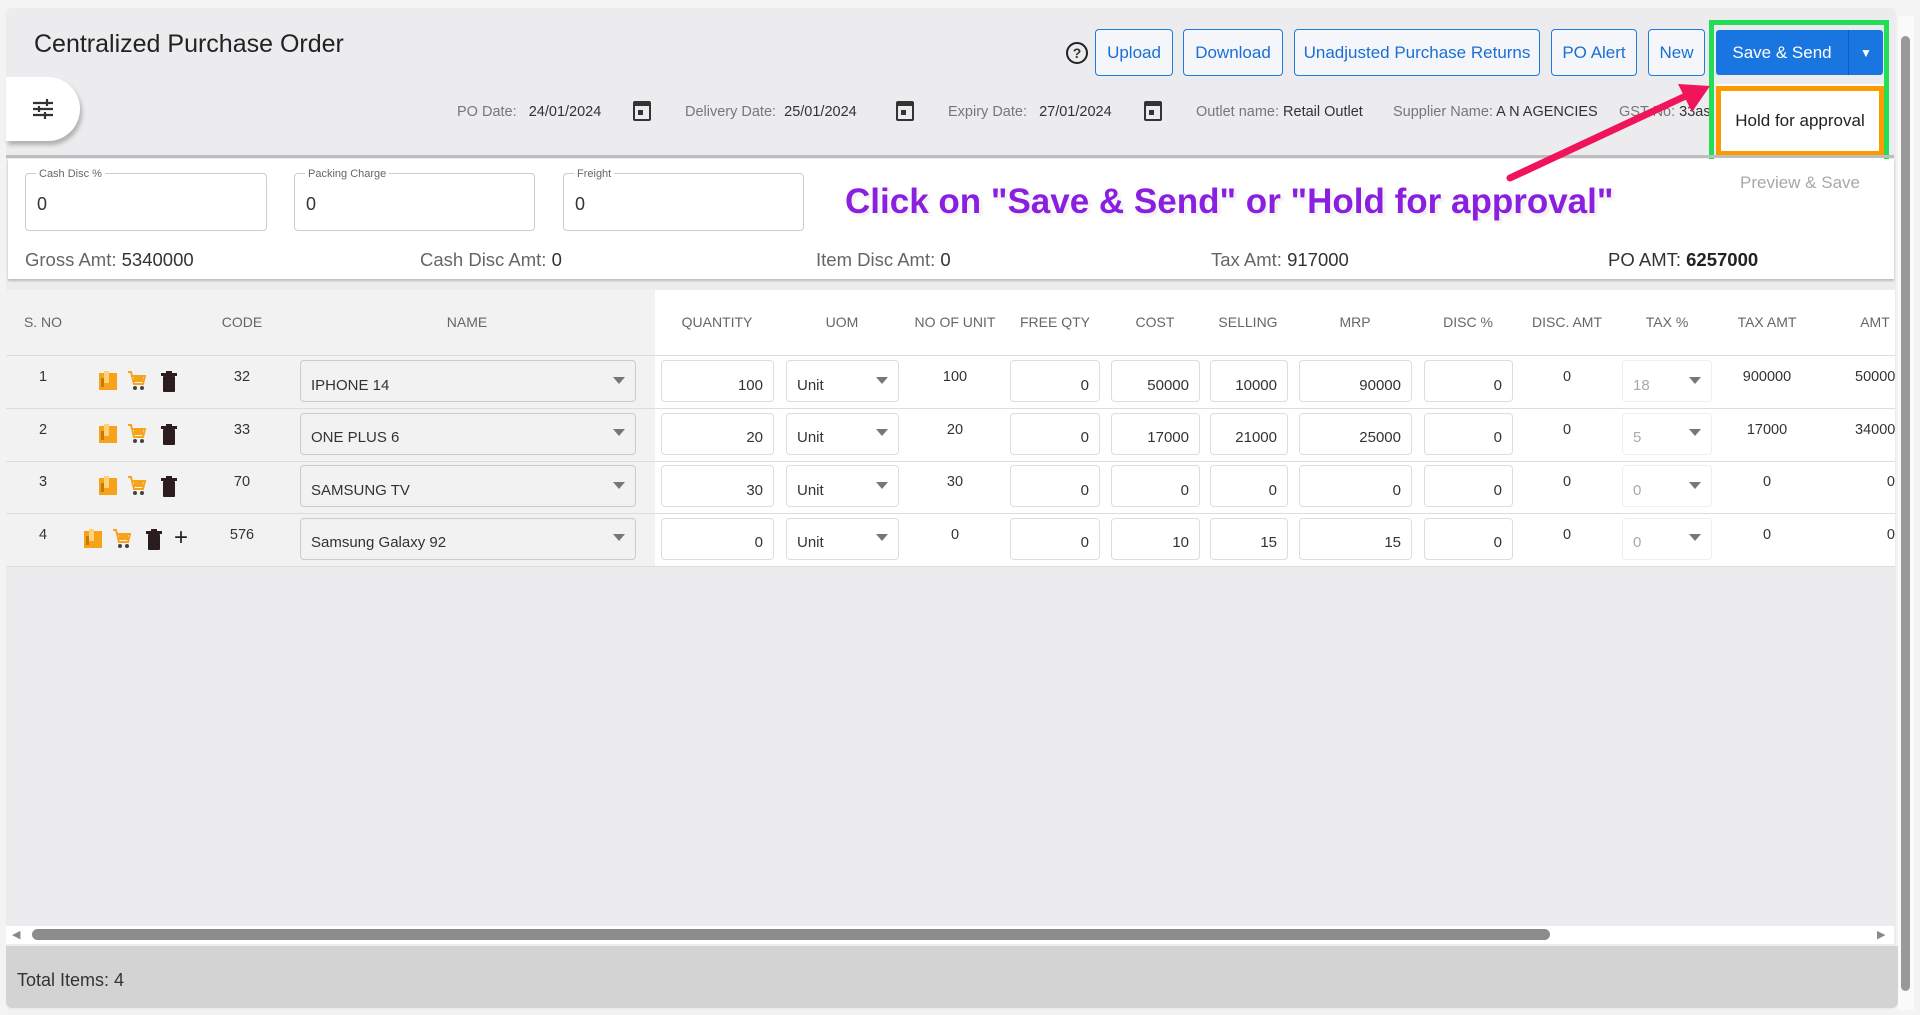  Describe the element at coordinates (491, 259) in the screenshot. I see `cash-disc-amount: Cash Disc Amt: 0` at that location.